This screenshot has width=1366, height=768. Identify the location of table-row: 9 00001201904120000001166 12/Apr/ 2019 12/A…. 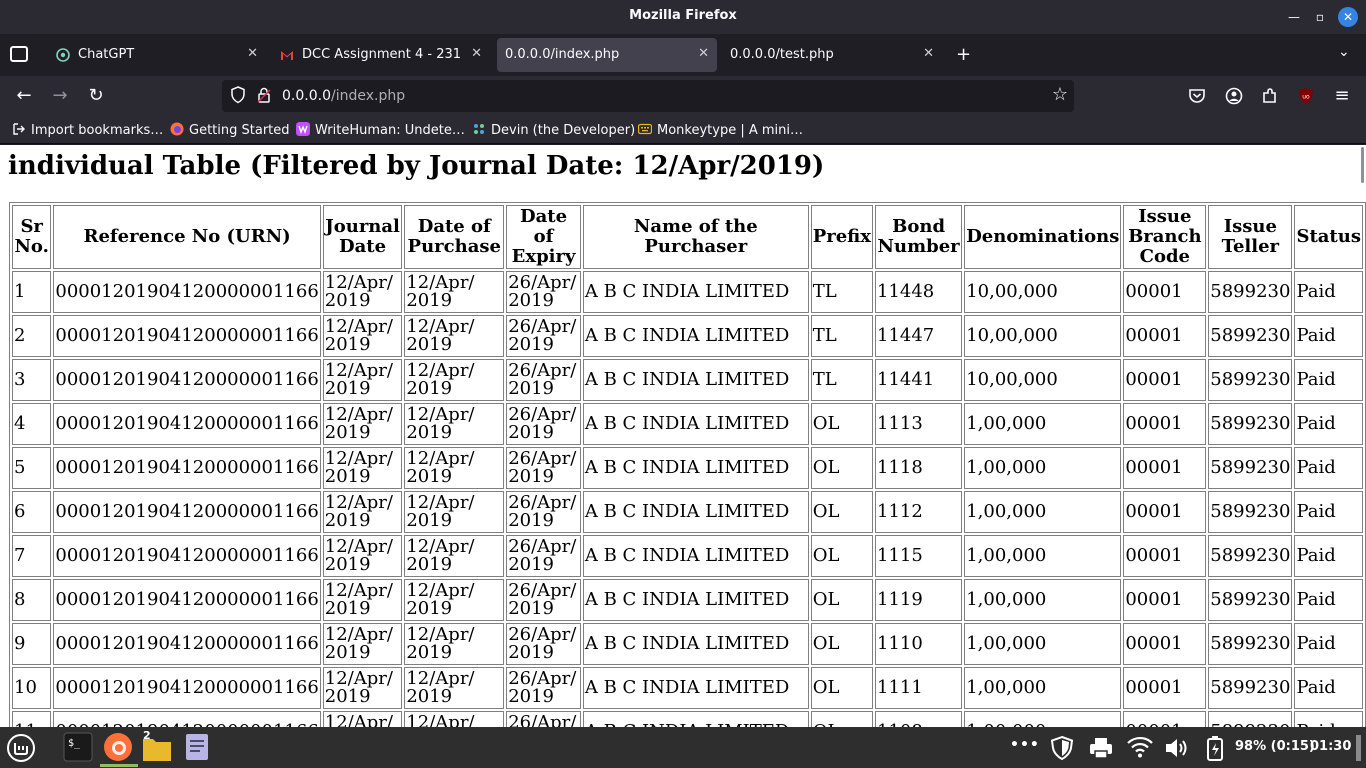
(687, 644).